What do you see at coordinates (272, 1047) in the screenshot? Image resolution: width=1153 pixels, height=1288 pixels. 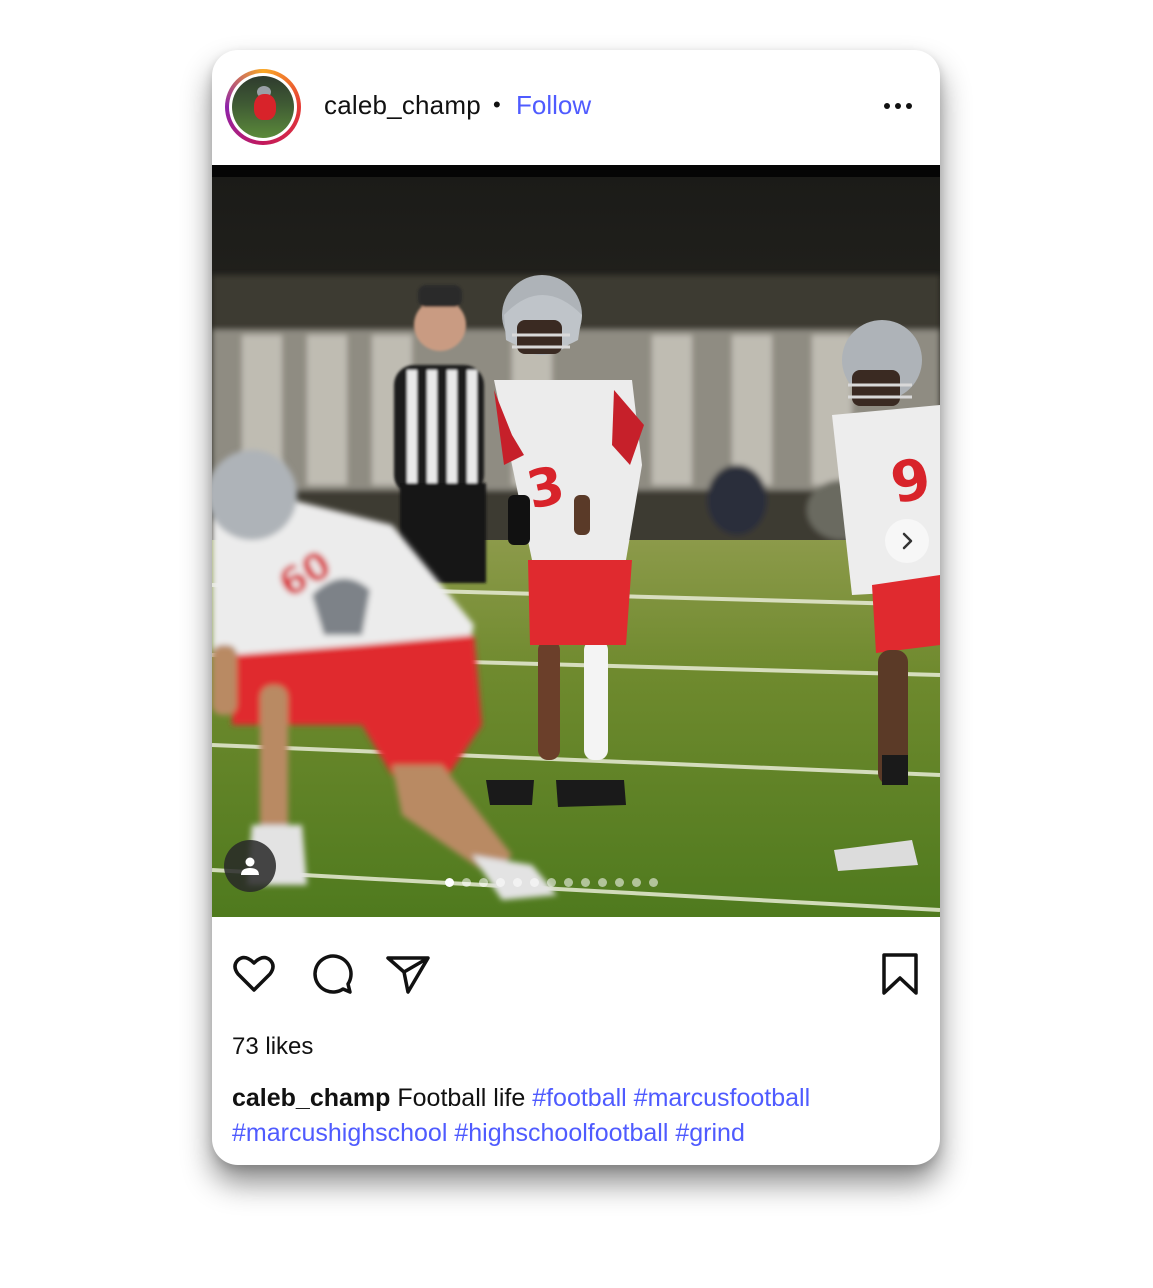 I see `likes-count: 73 likes` at bounding box center [272, 1047].